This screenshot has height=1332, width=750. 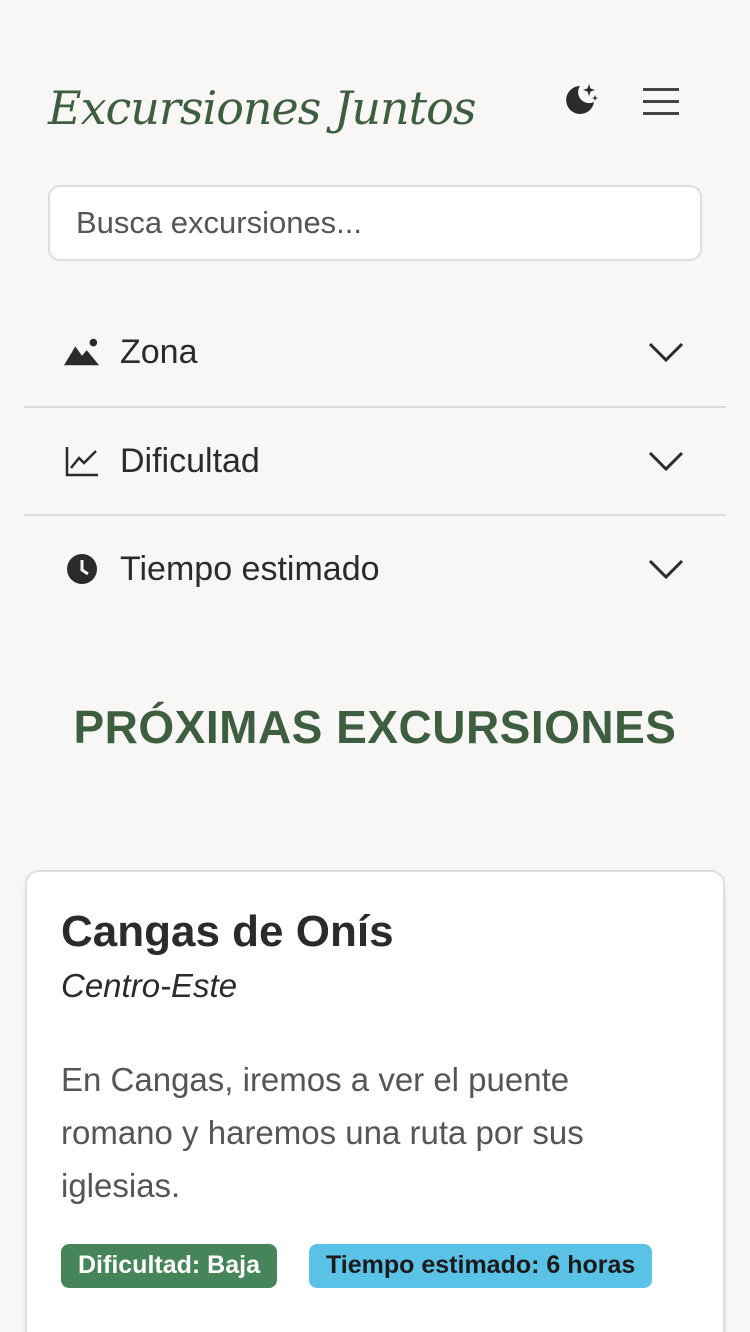 What do you see at coordinates (82, 569) in the screenshot?
I see `clock-icon` at bounding box center [82, 569].